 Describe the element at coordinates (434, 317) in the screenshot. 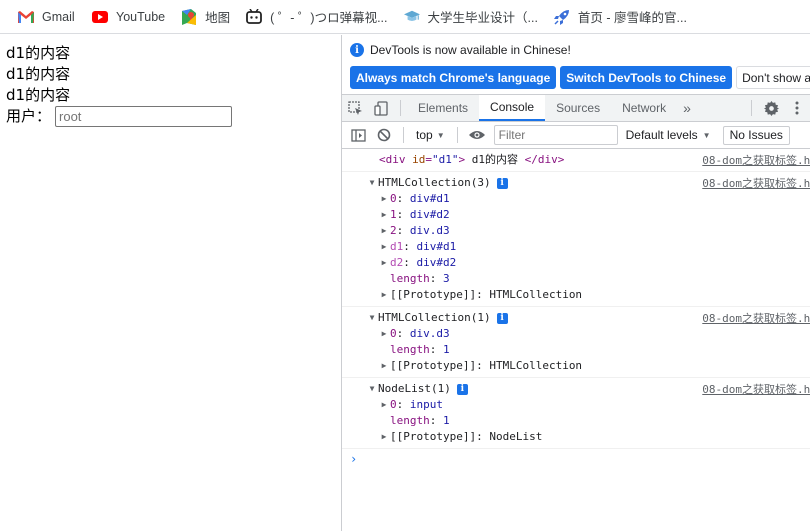

I see `object-type: HTMLCollection(1)` at that location.